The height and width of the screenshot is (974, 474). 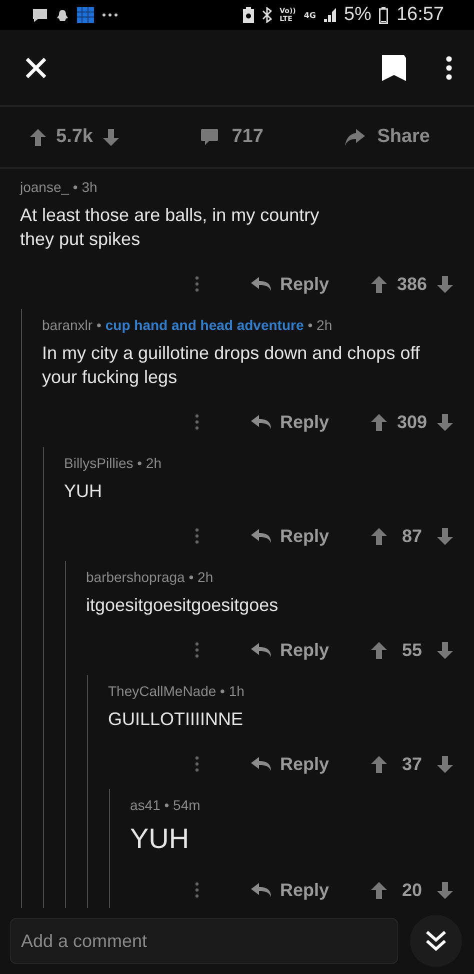 What do you see at coordinates (387, 137) in the screenshot?
I see `share-button: Share` at bounding box center [387, 137].